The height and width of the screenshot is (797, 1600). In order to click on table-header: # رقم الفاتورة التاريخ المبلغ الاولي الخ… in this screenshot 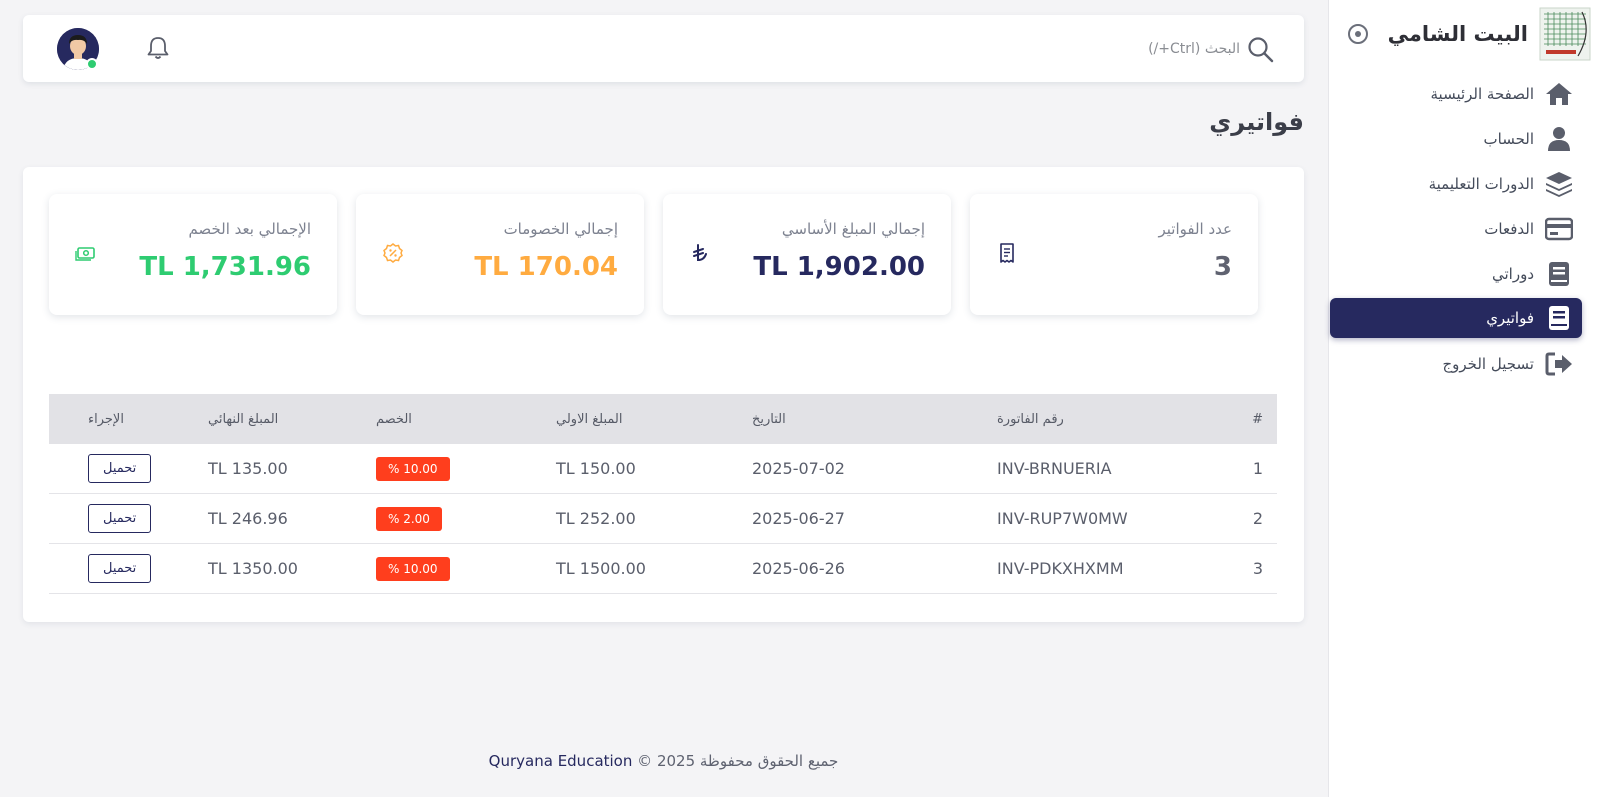, I will do `click(663, 419)`.